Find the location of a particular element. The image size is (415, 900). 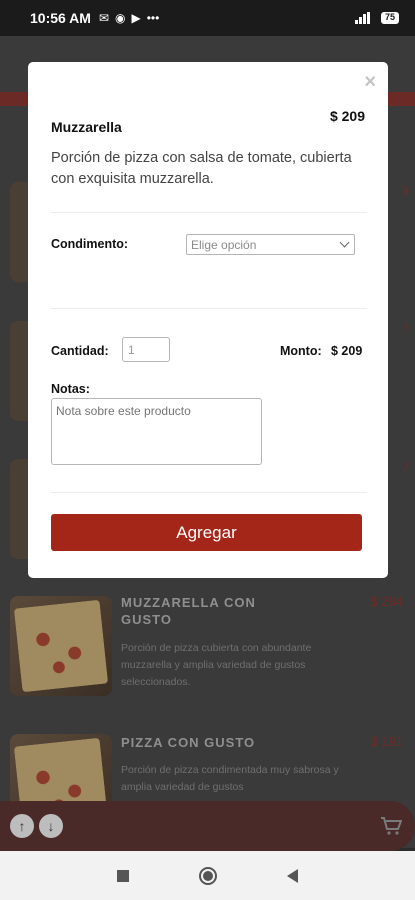

recents-icon is located at coordinates (123, 875).